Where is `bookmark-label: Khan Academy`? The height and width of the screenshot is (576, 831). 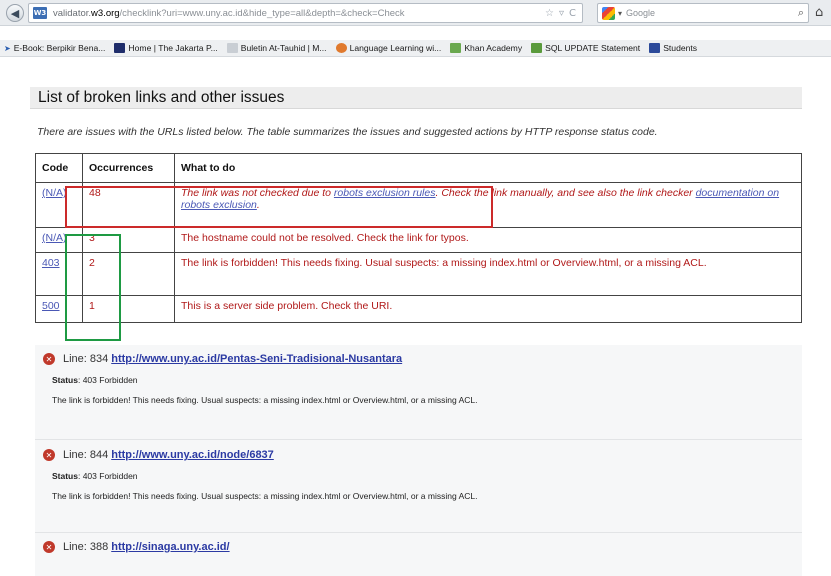 bookmark-label: Khan Academy is located at coordinates (493, 48).